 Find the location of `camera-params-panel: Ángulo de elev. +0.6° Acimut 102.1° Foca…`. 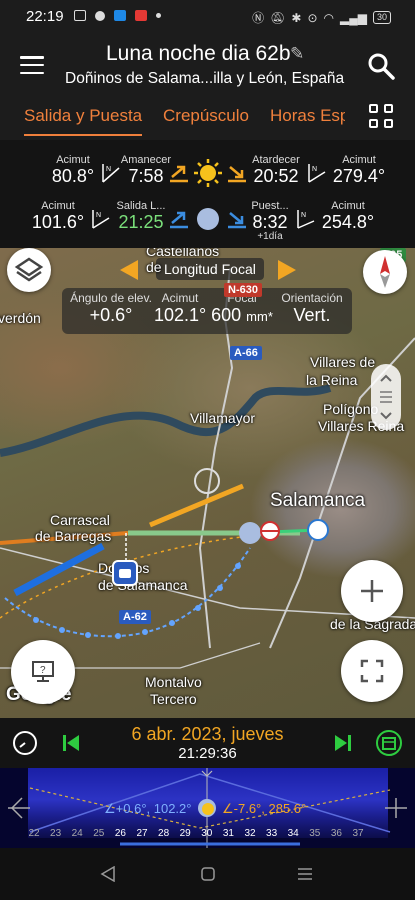

camera-params-panel: Ángulo de elev. +0.6° Acimut 102.1° Foca… is located at coordinates (207, 311).